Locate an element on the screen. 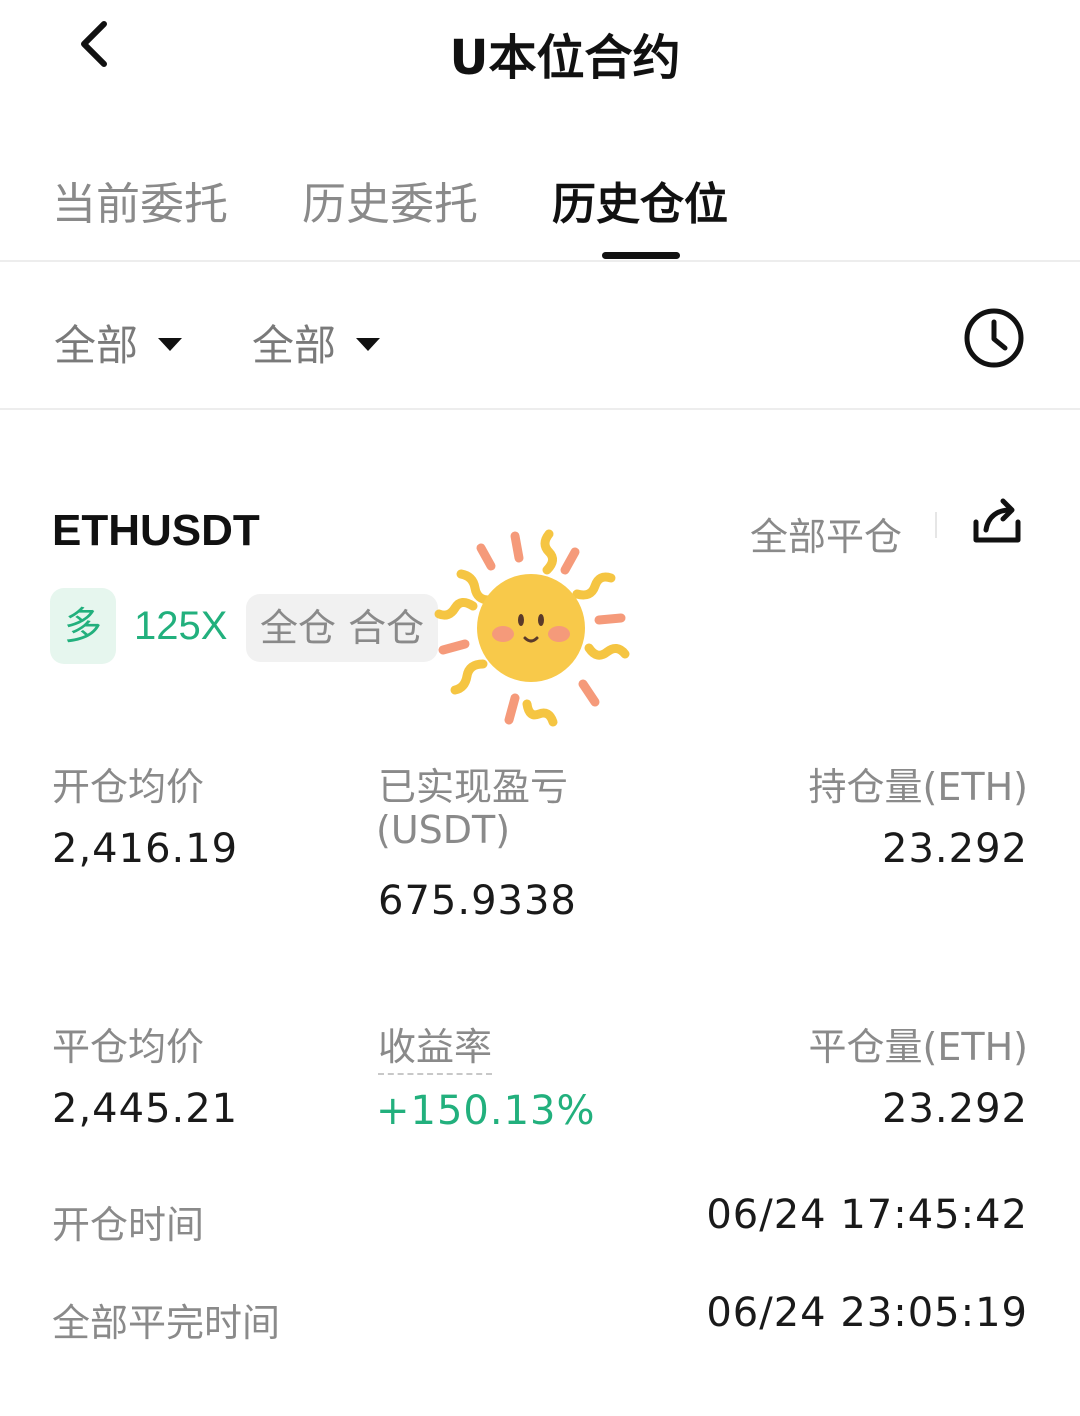  filter-dropdown-symbol: 全部 is located at coordinates (118, 342).